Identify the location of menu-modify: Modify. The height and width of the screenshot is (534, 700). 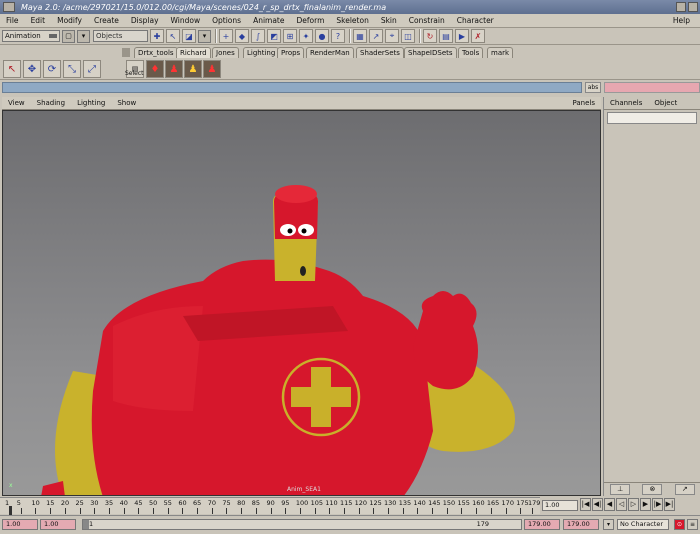
(69, 20).